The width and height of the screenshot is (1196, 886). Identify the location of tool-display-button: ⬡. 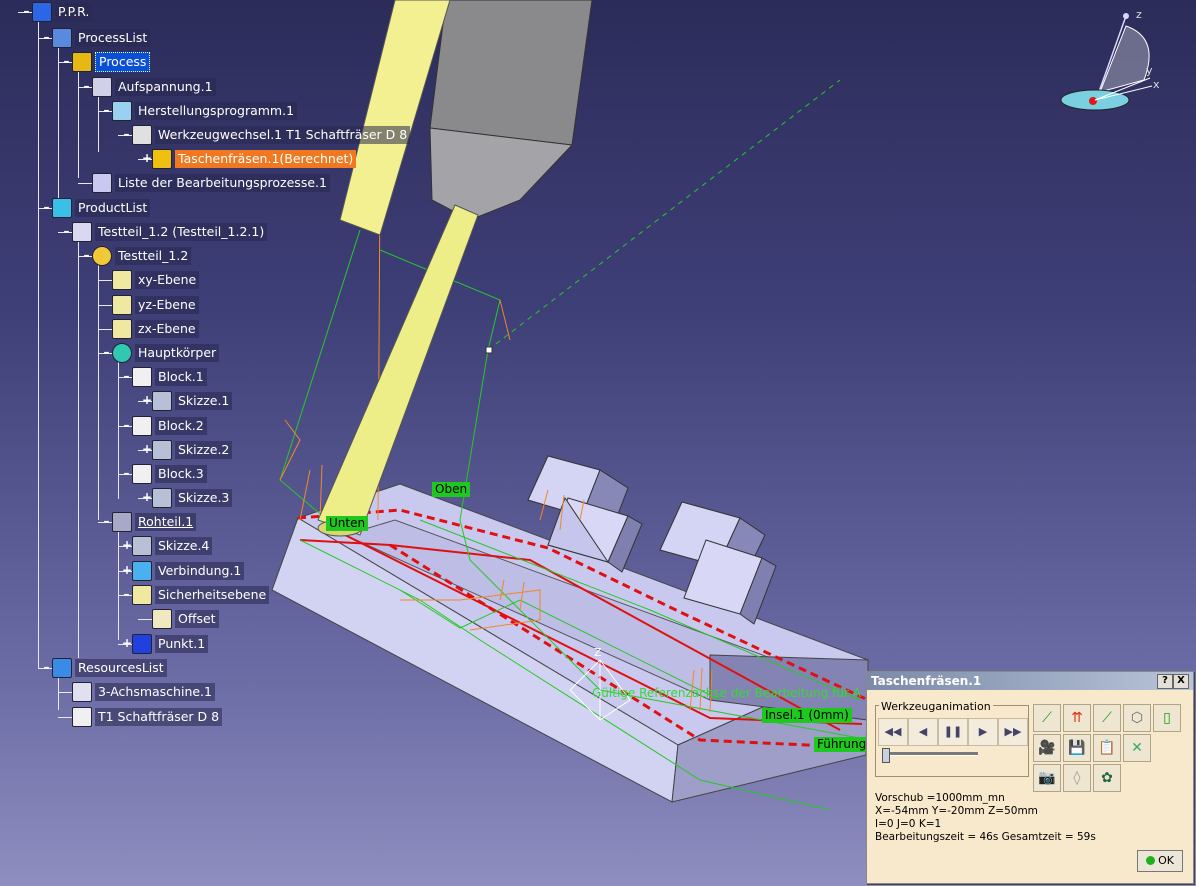
(1137, 718).